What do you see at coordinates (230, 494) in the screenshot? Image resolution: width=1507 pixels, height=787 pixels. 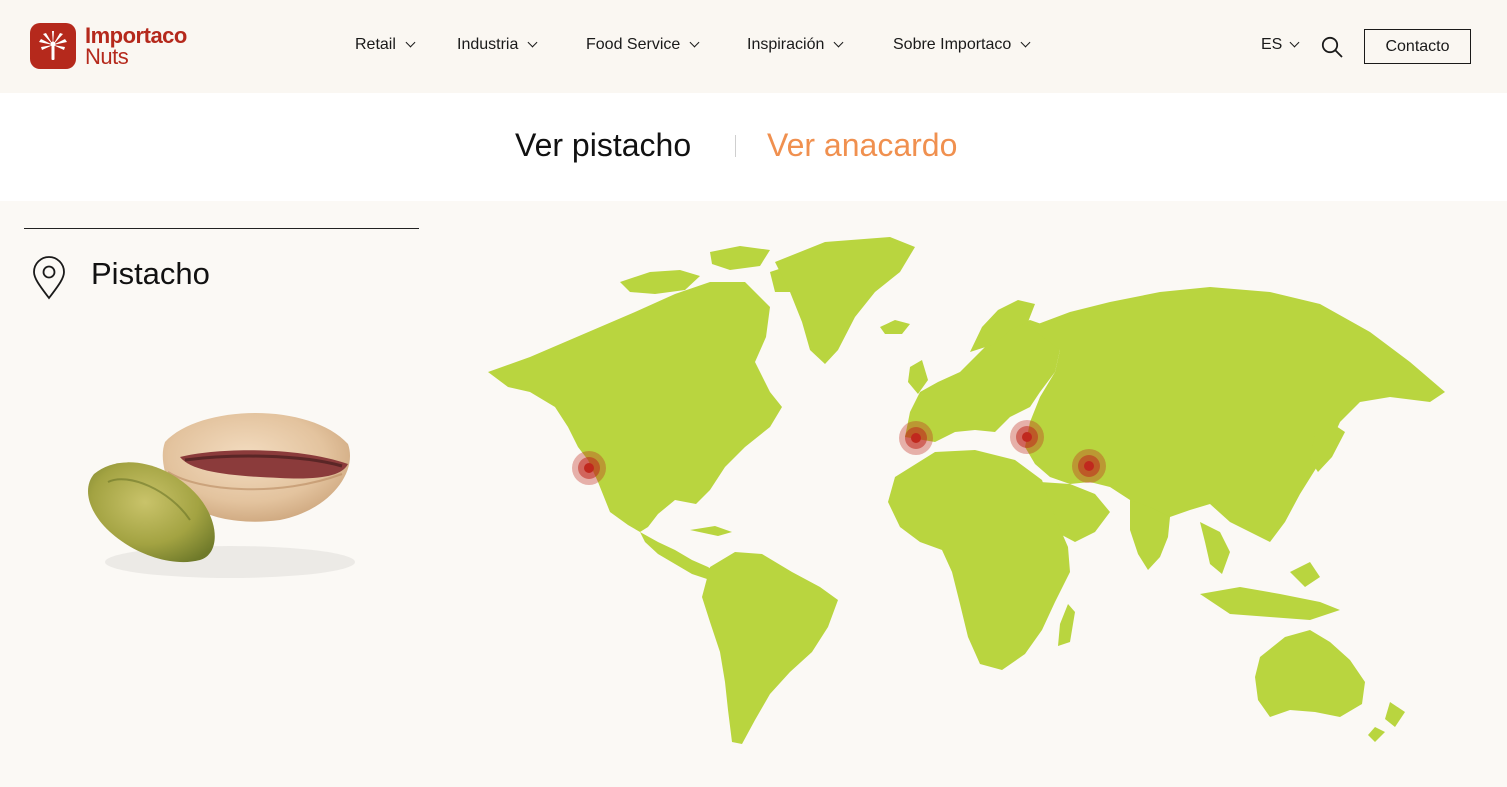 I see `pistachio-image` at bounding box center [230, 494].